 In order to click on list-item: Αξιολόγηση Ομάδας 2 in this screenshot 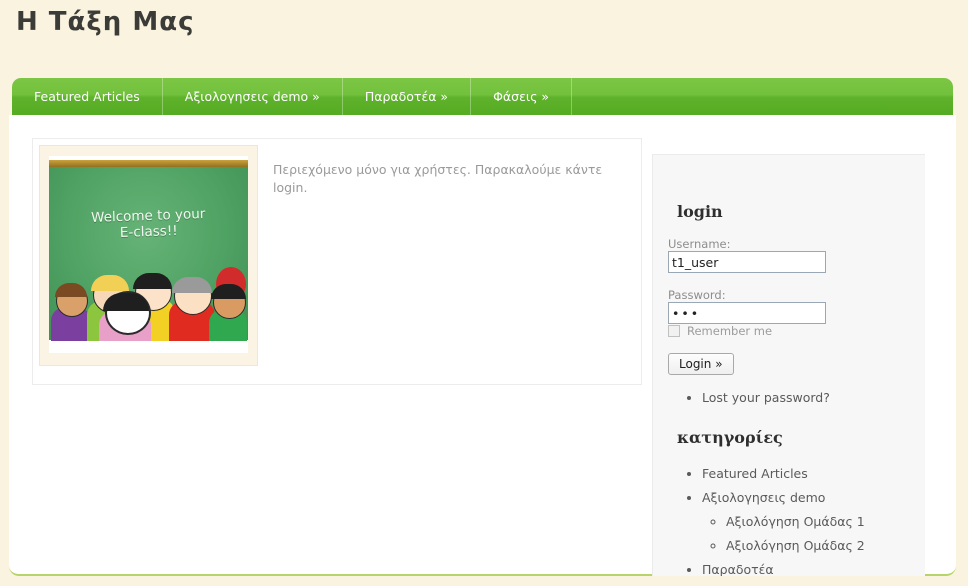, I will do `click(795, 546)`.